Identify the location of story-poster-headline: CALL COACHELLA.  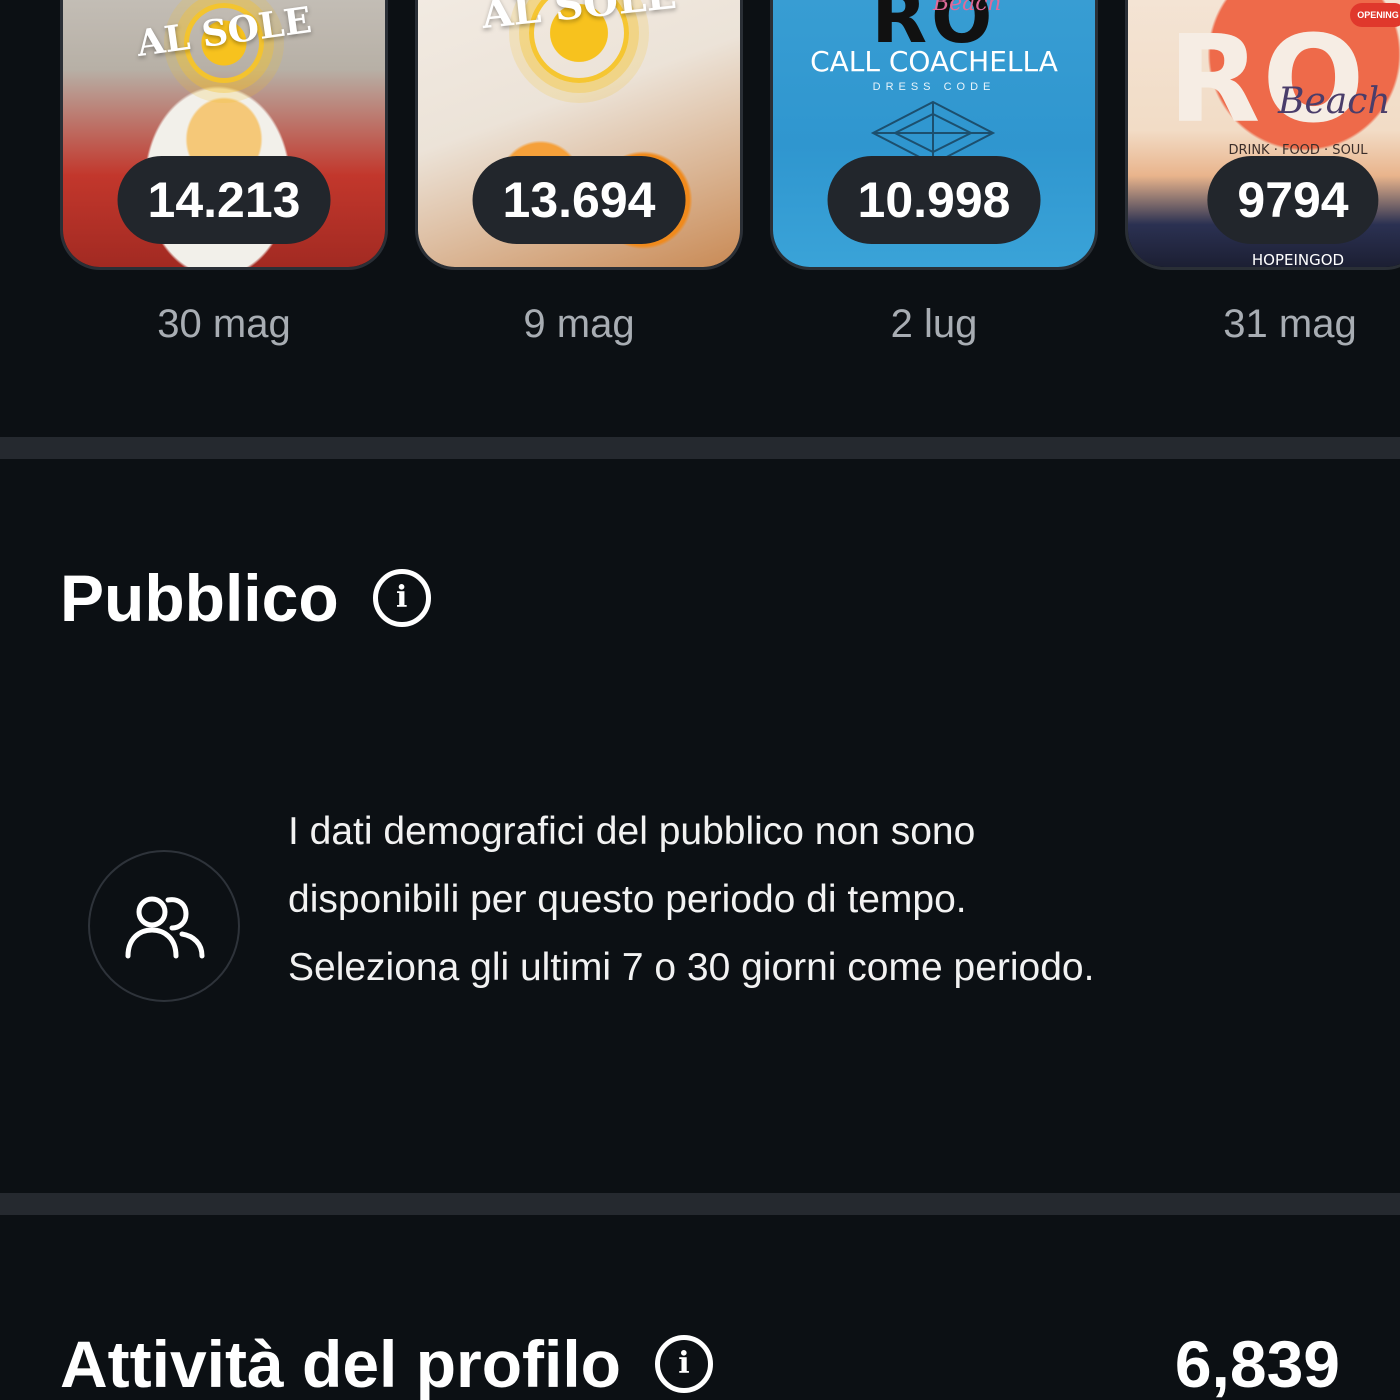
(934, 61).